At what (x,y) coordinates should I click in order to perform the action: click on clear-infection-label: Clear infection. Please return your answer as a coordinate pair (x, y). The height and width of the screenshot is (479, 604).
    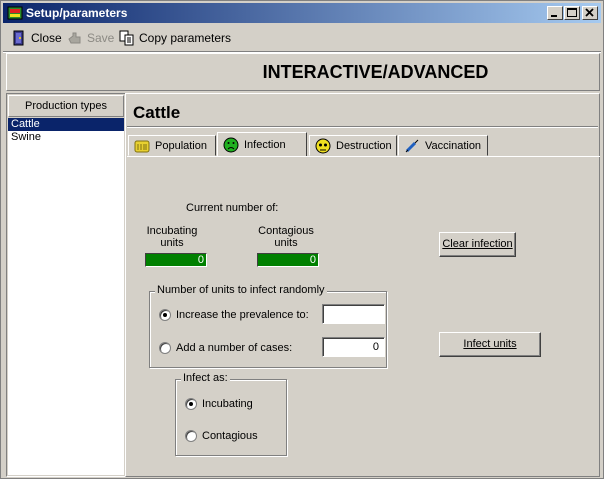
    Looking at the image, I should click on (477, 244).